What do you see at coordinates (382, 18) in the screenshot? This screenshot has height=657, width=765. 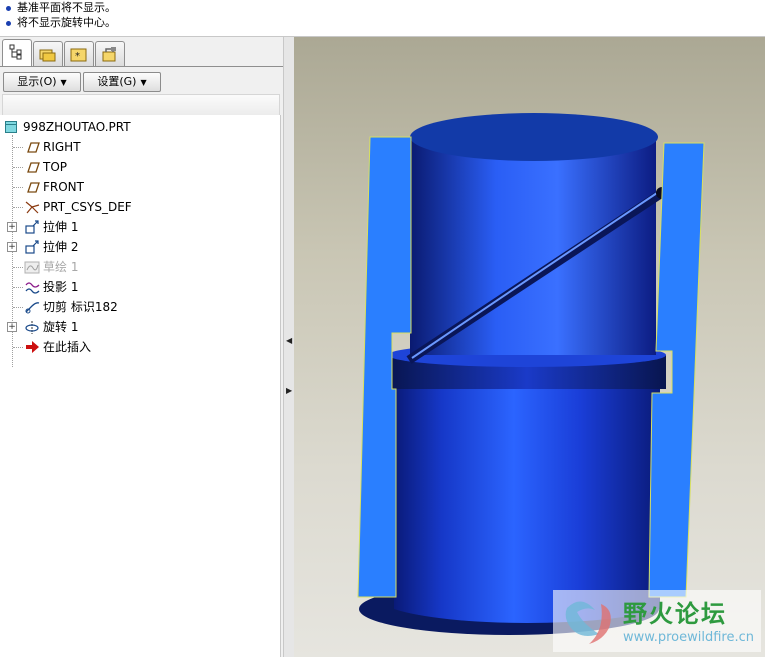 I see `message-area: 基准平面将不显示。 将不显示旋转中心。` at bounding box center [382, 18].